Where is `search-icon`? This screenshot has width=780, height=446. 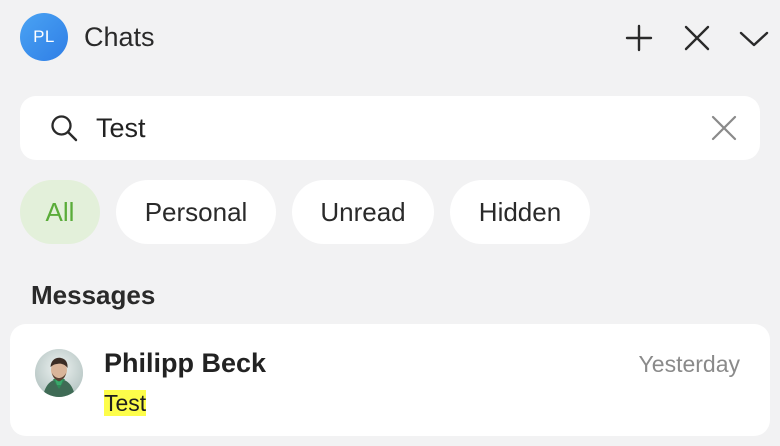
search-icon is located at coordinates (64, 128).